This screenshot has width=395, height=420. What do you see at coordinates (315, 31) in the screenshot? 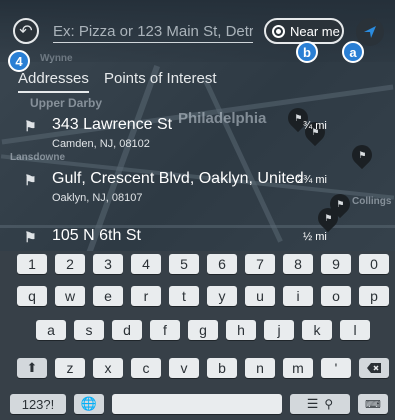
I see `near-me-label: Near me` at bounding box center [315, 31].